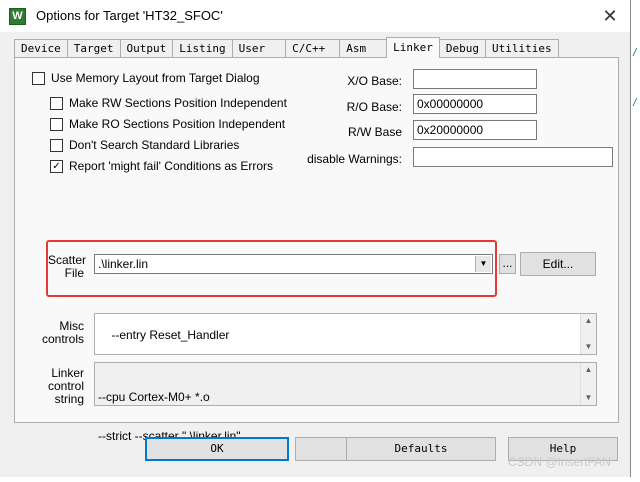  I want to click on app-icon: W, so click(17, 16).